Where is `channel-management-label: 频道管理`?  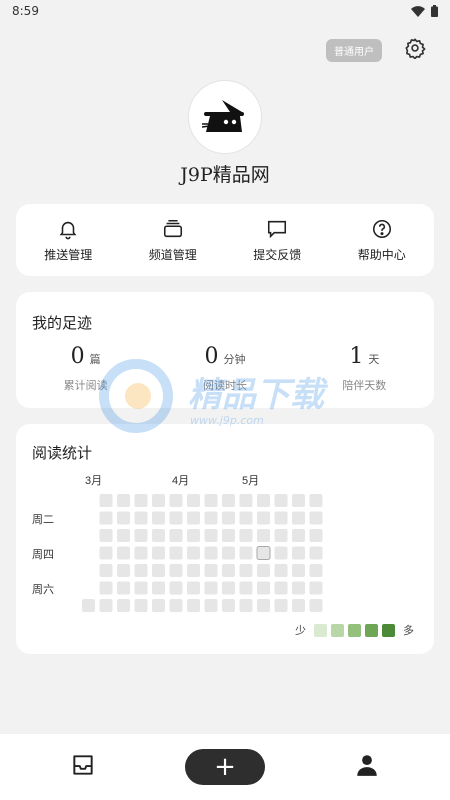
channel-management-label: 频道管理 is located at coordinates (172, 254).